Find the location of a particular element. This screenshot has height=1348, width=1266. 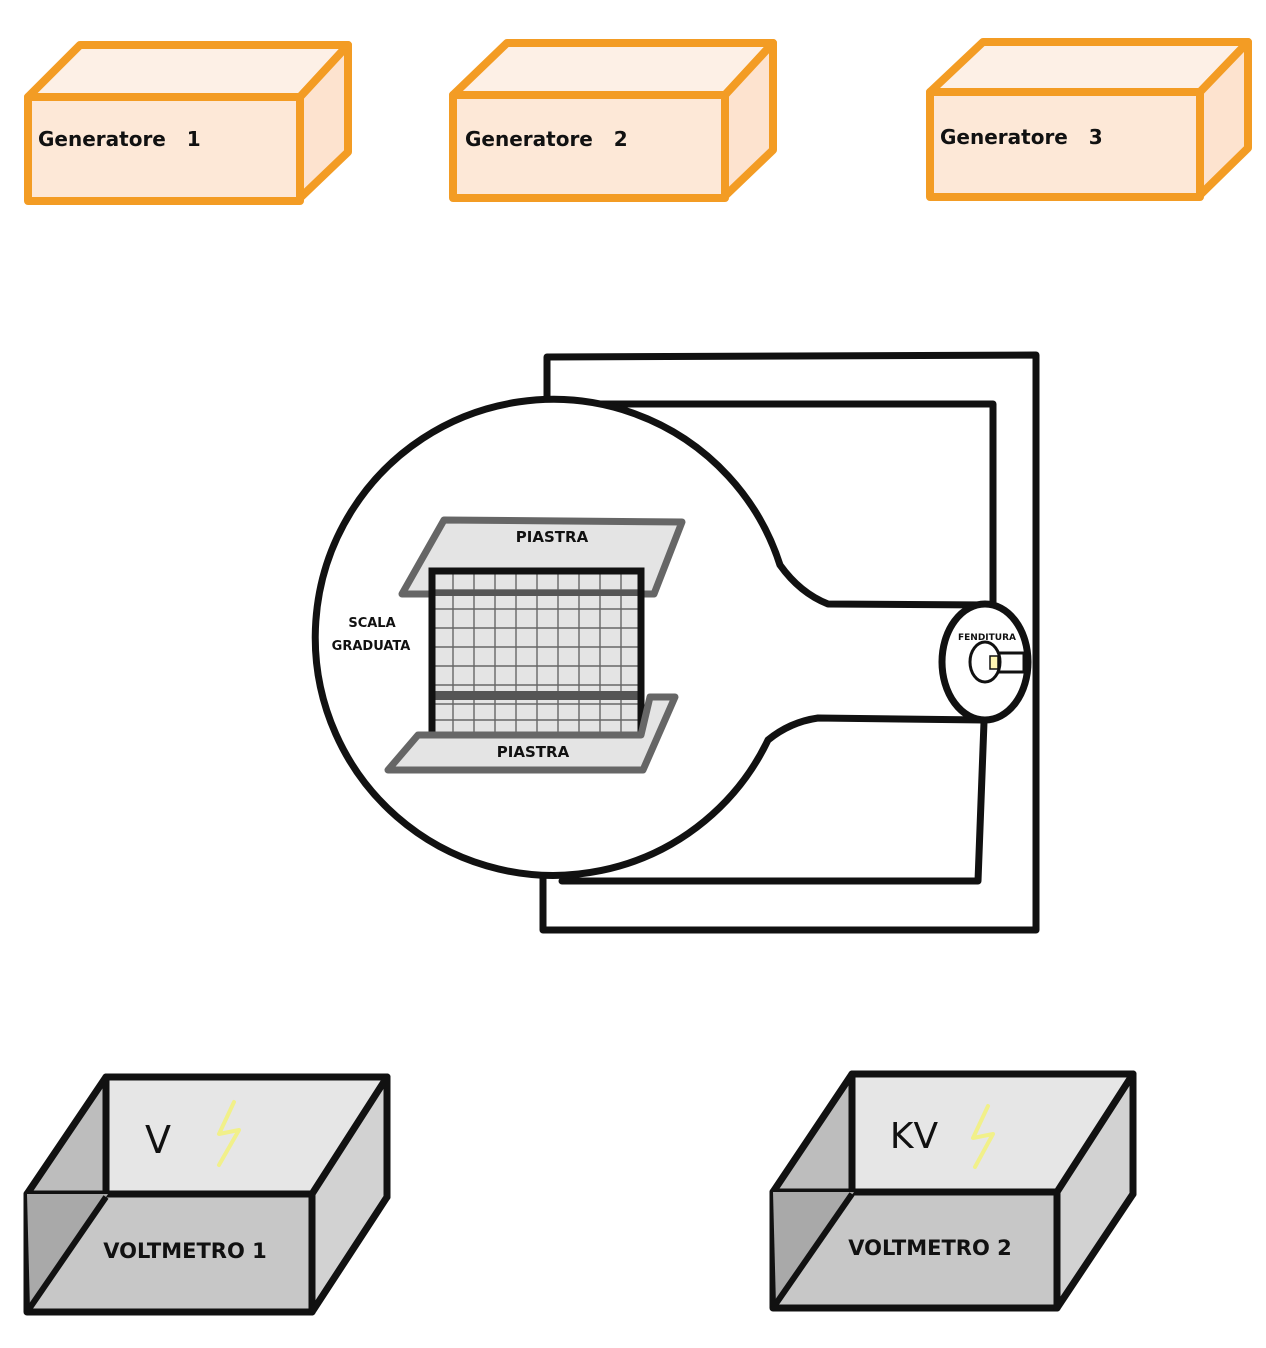

generator-2: Generatore 2 is located at coordinates (613, 120).